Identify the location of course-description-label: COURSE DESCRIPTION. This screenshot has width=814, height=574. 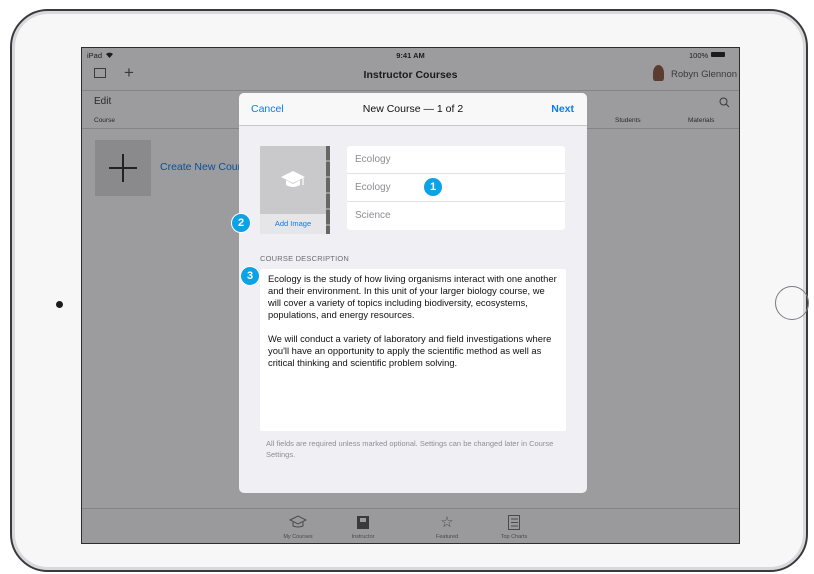
(305, 258).